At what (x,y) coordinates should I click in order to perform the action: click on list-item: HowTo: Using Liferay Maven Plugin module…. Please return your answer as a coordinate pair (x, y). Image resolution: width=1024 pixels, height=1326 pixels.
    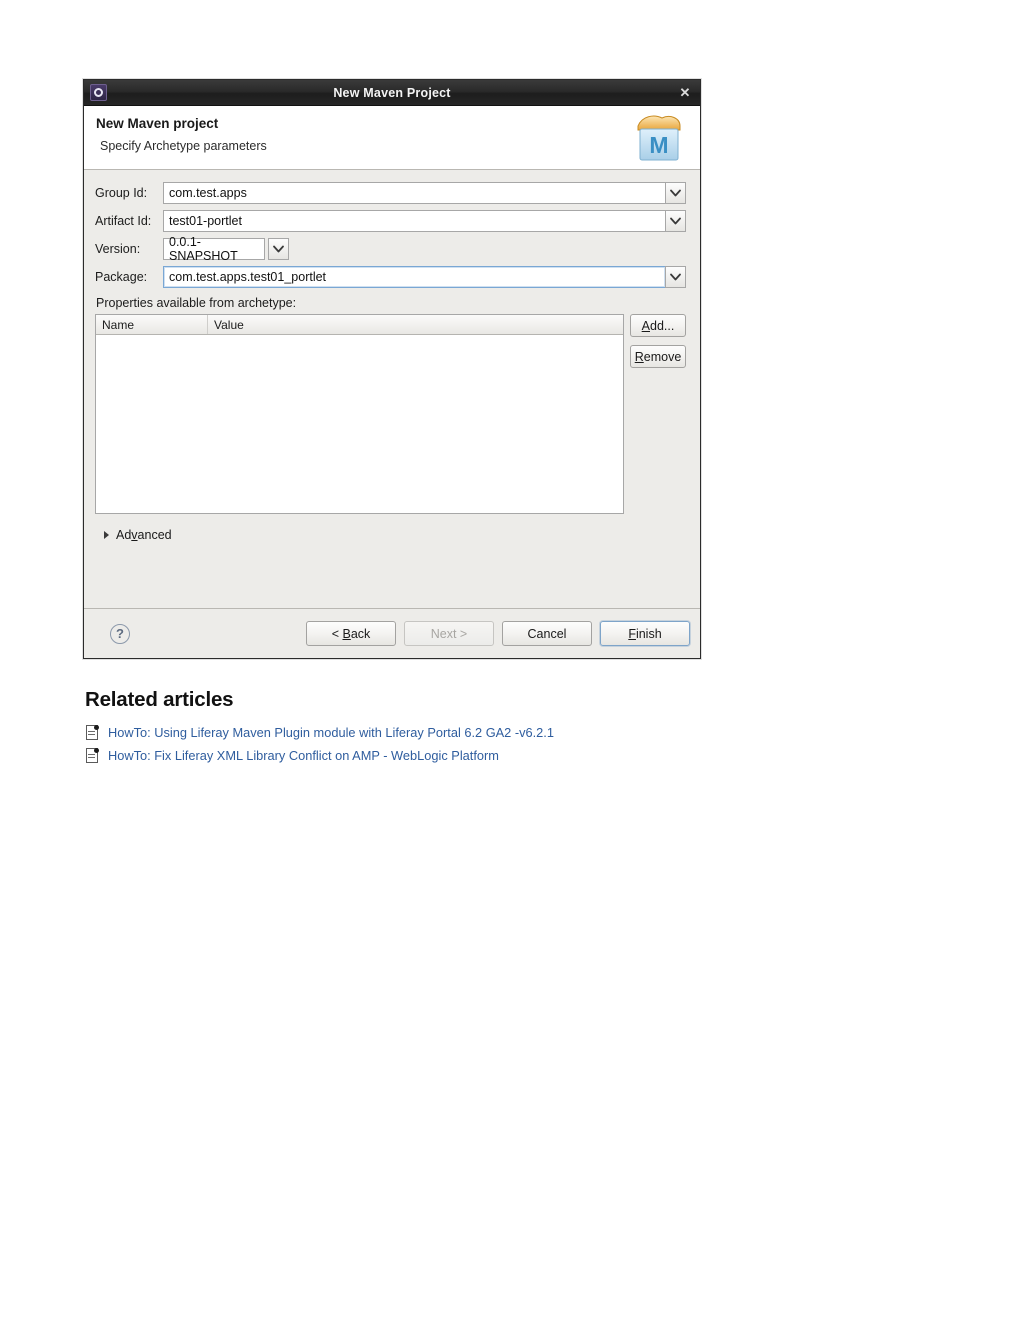
    Looking at the image, I should click on (435, 732).